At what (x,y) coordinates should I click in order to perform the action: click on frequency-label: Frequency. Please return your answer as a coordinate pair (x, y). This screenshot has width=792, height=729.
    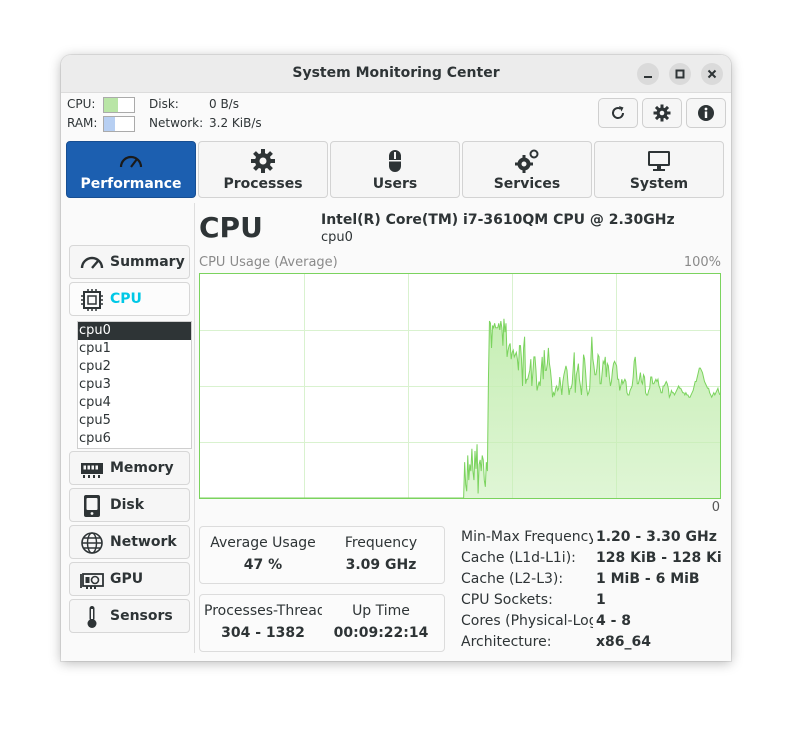
    Looking at the image, I should click on (381, 543).